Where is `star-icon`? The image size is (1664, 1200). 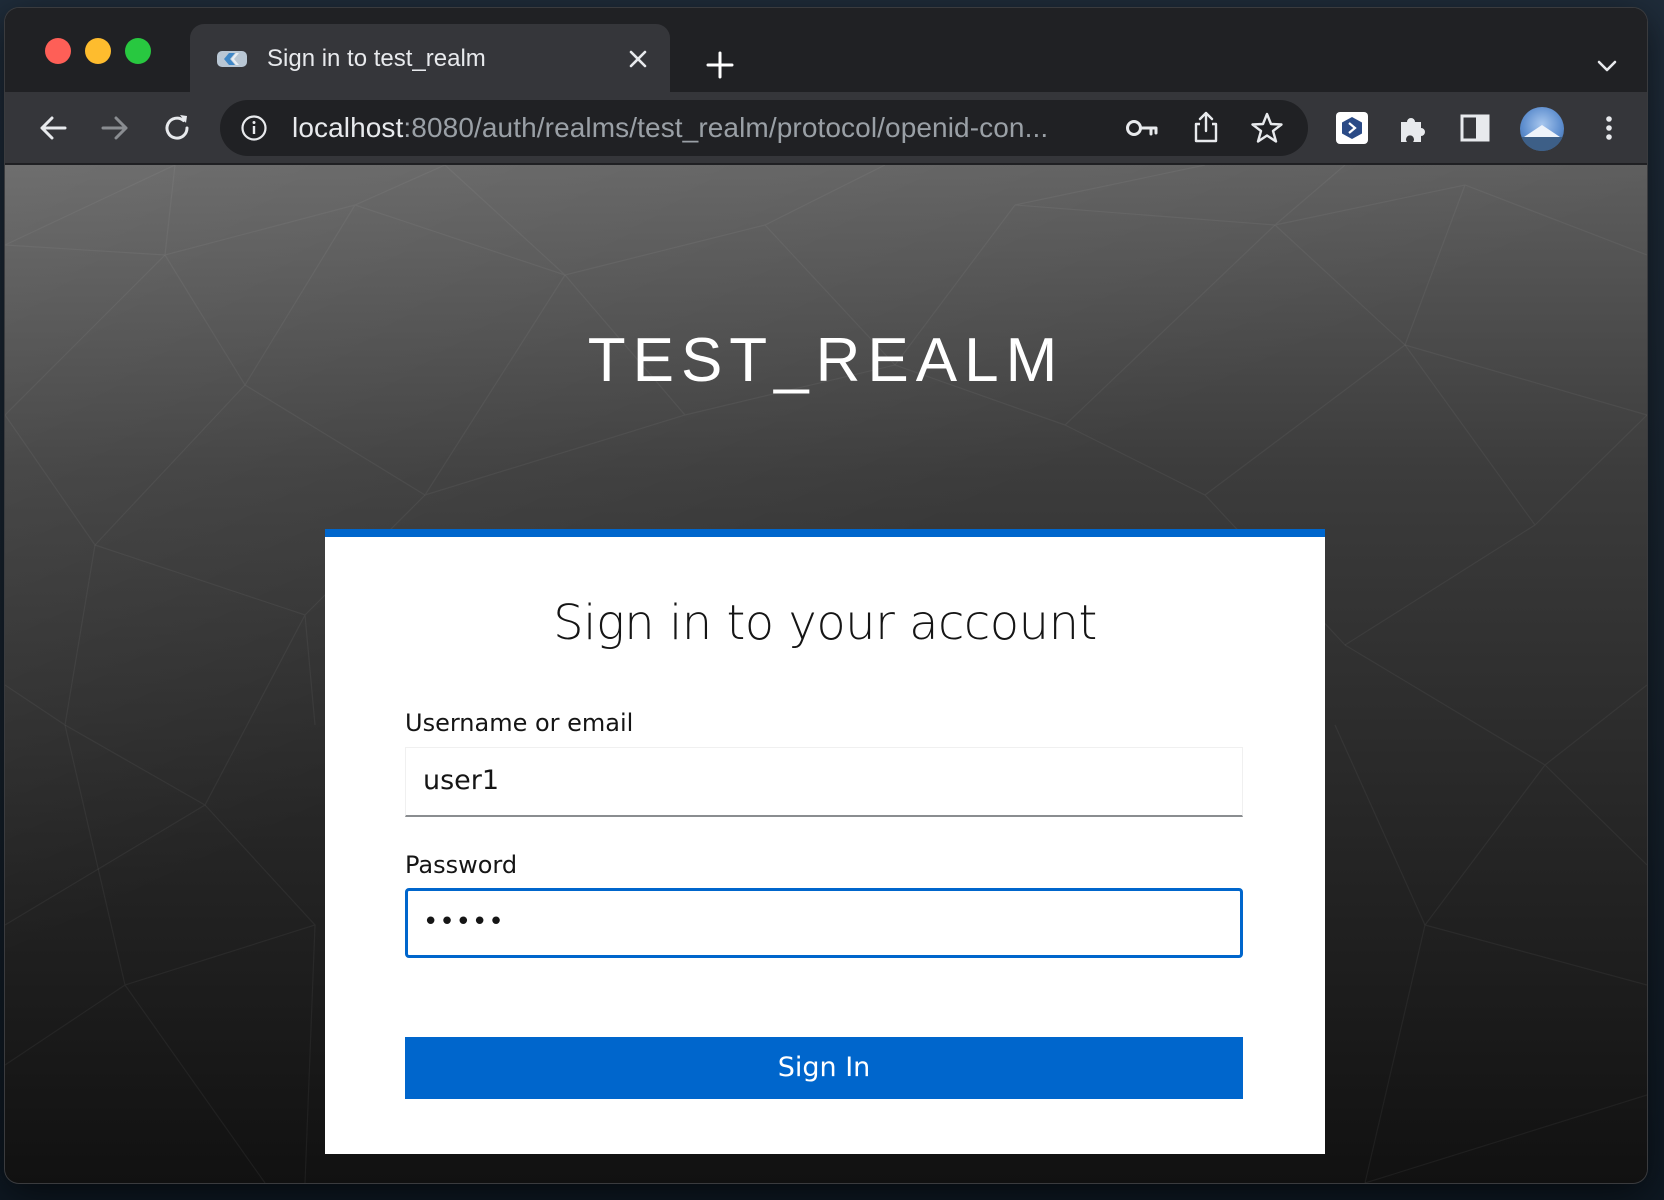
star-icon is located at coordinates (1267, 128).